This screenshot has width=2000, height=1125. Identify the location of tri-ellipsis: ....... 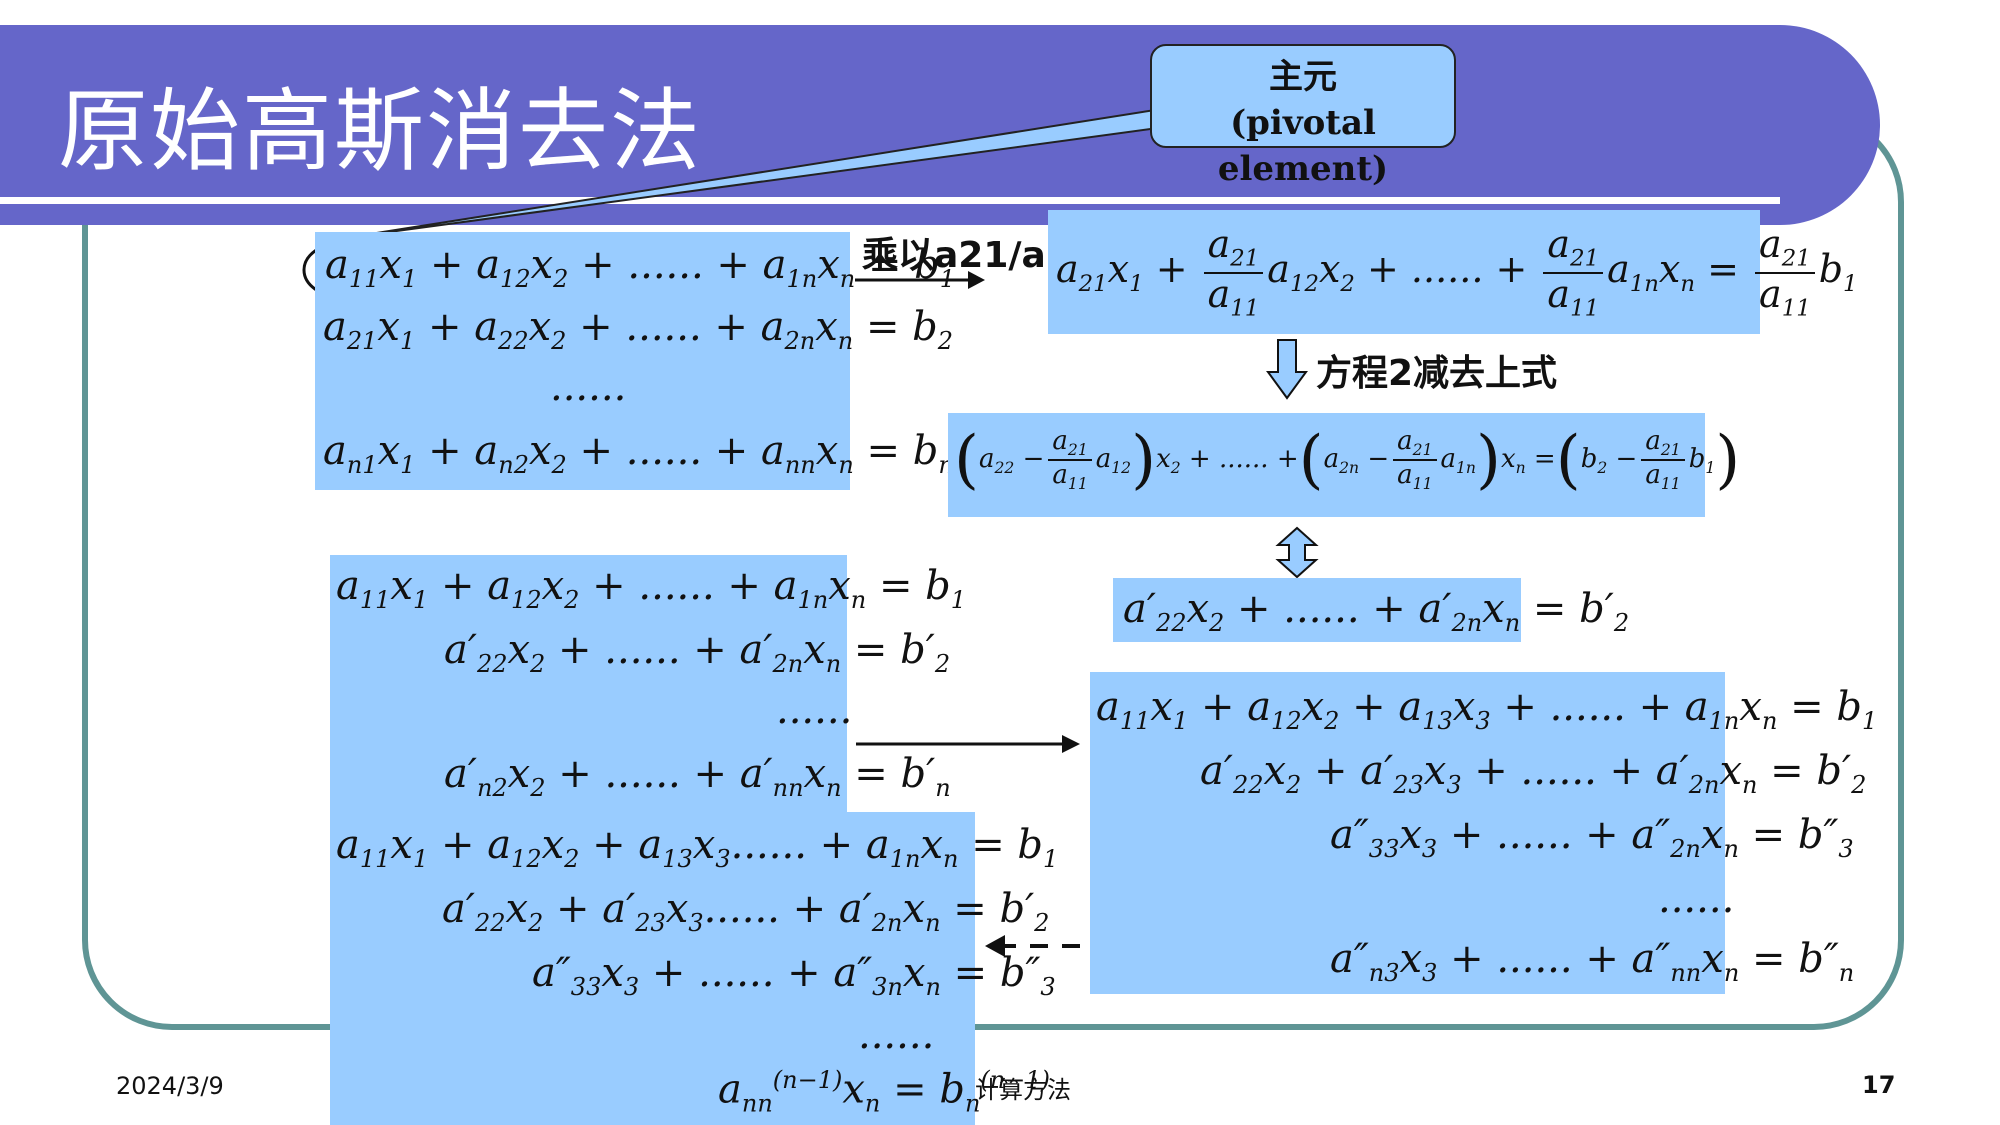
(896, 1035).